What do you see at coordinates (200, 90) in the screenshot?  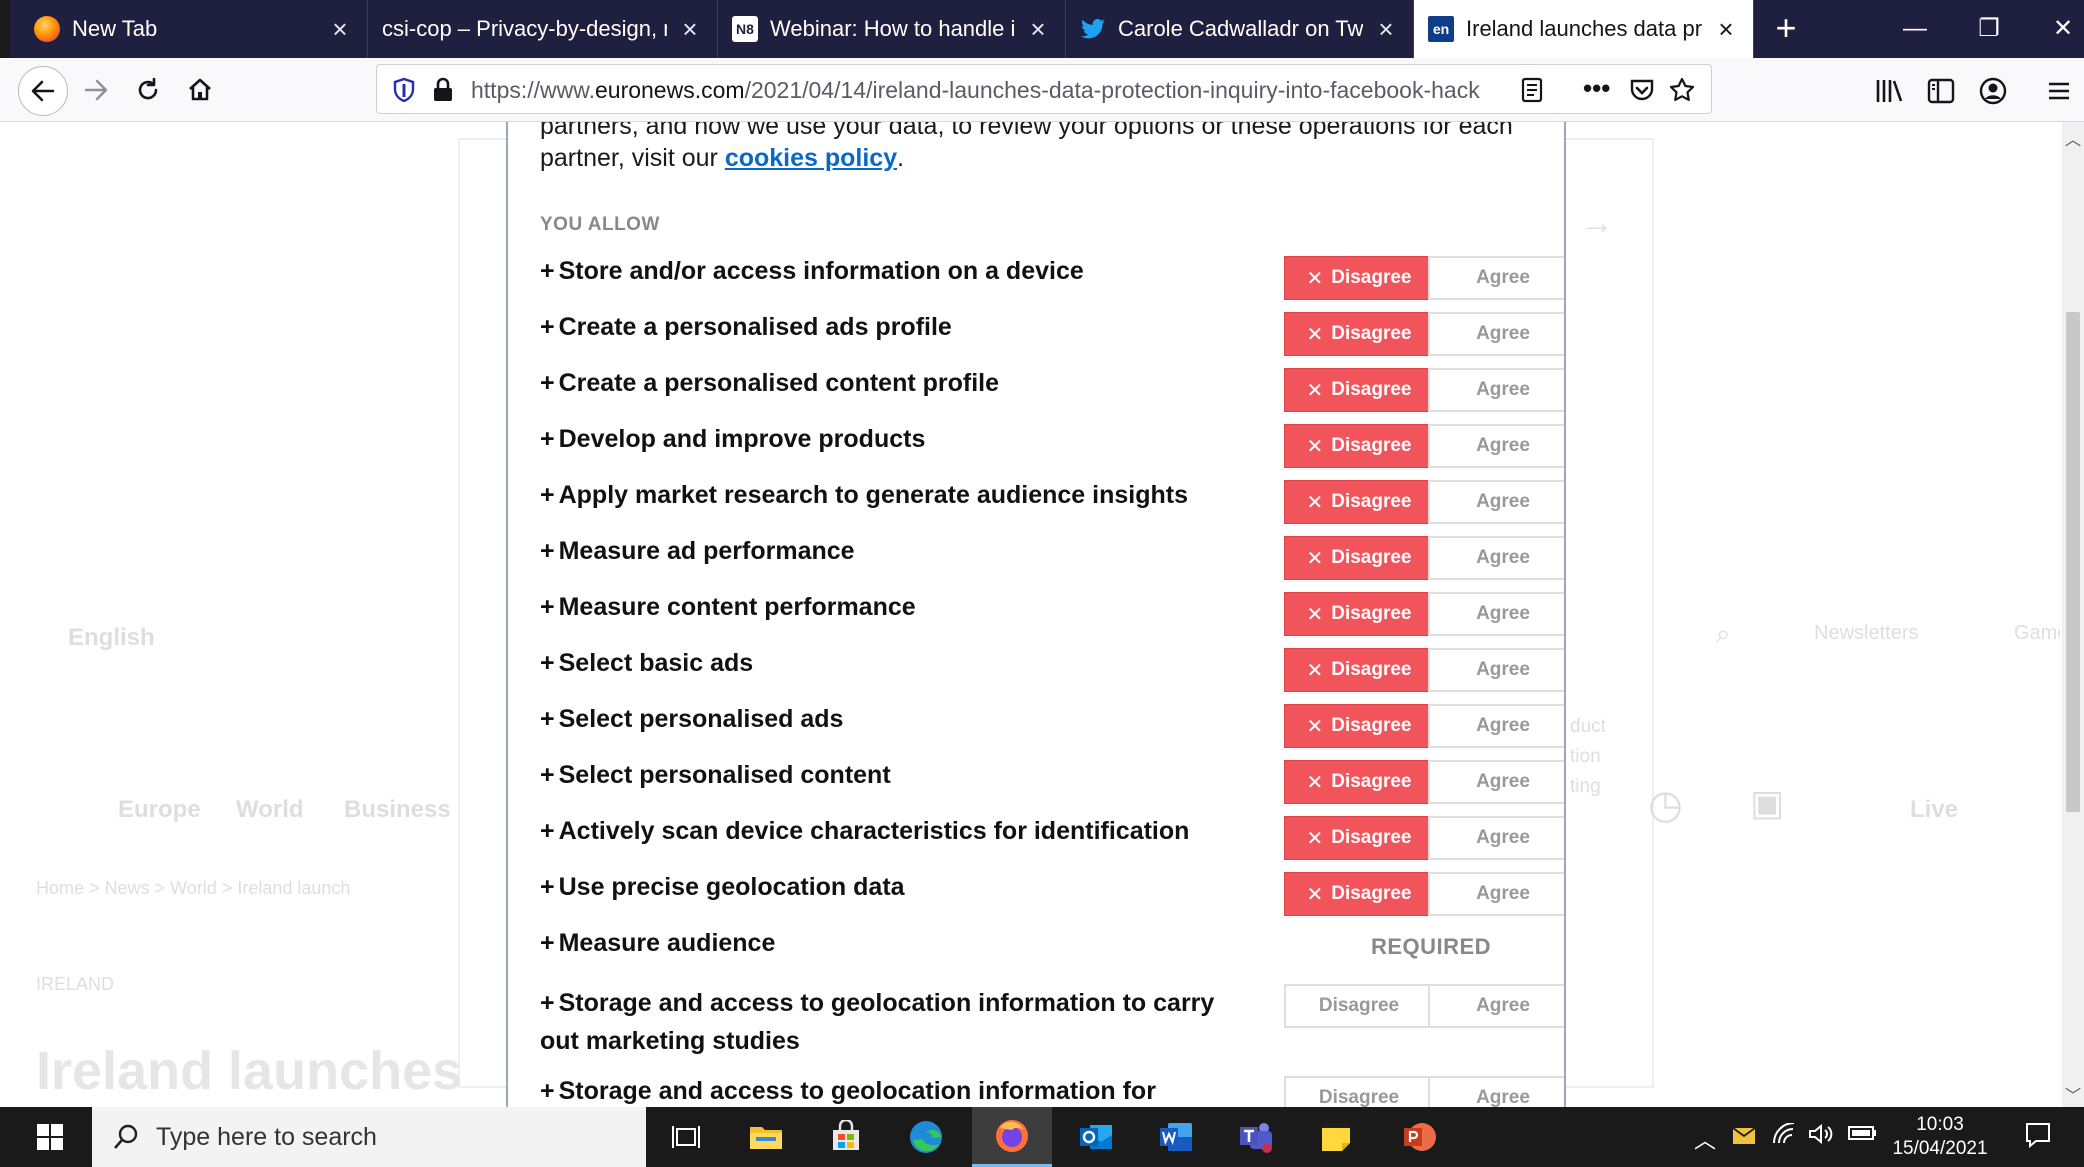 I see `home-button` at bounding box center [200, 90].